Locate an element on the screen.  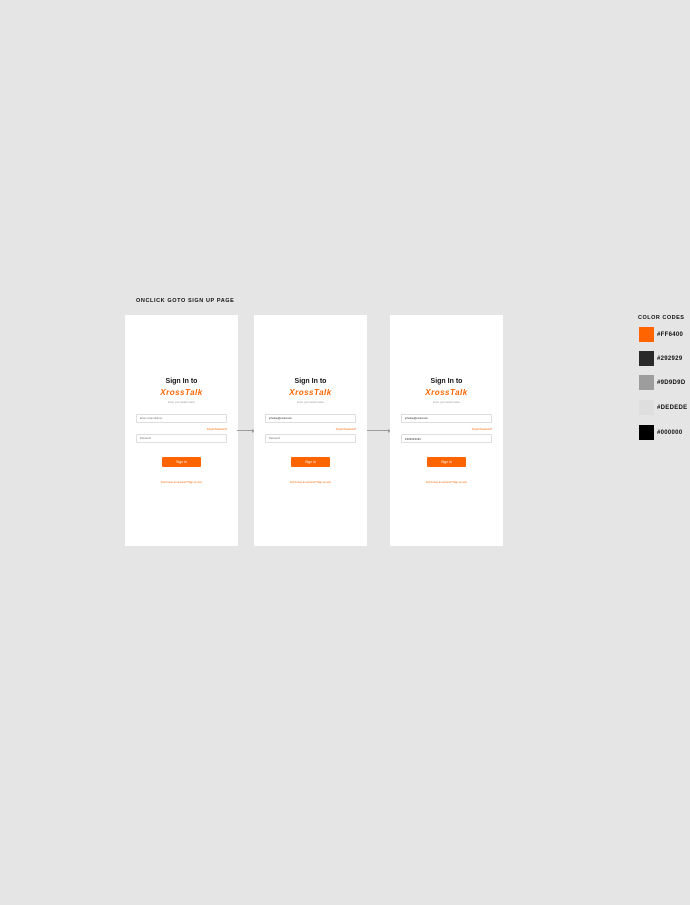
color-hex-label: #292929 is located at coordinates (670, 358).